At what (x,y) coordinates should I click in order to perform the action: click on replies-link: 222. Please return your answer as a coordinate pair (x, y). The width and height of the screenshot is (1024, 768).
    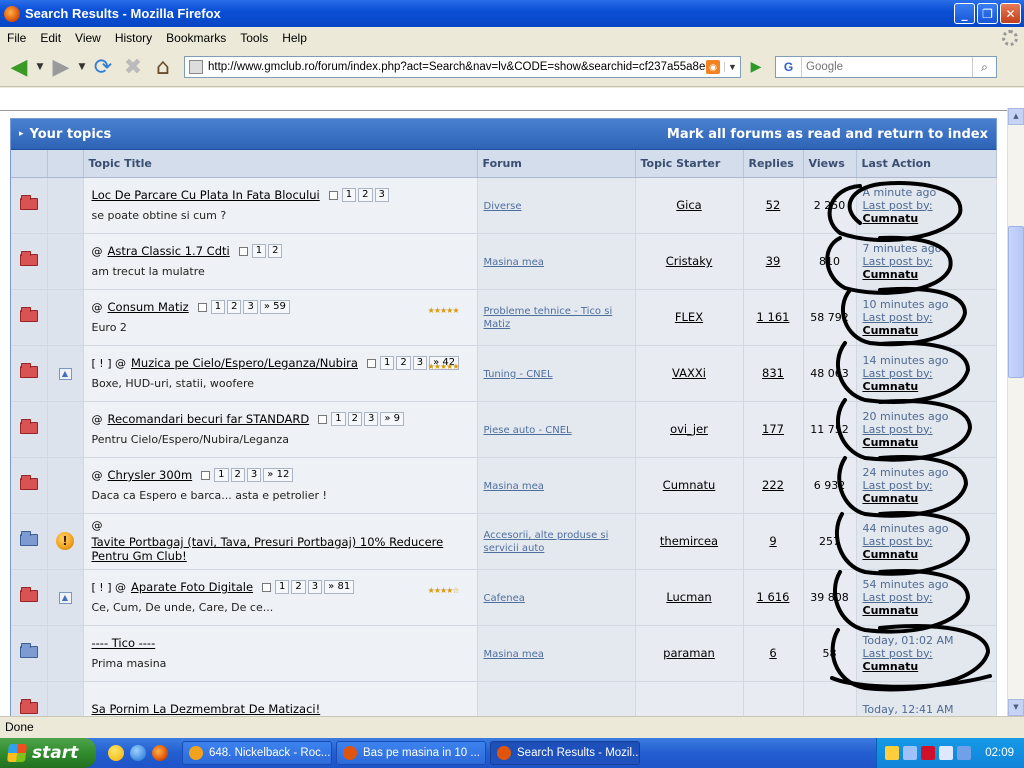
    Looking at the image, I should click on (773, 485).